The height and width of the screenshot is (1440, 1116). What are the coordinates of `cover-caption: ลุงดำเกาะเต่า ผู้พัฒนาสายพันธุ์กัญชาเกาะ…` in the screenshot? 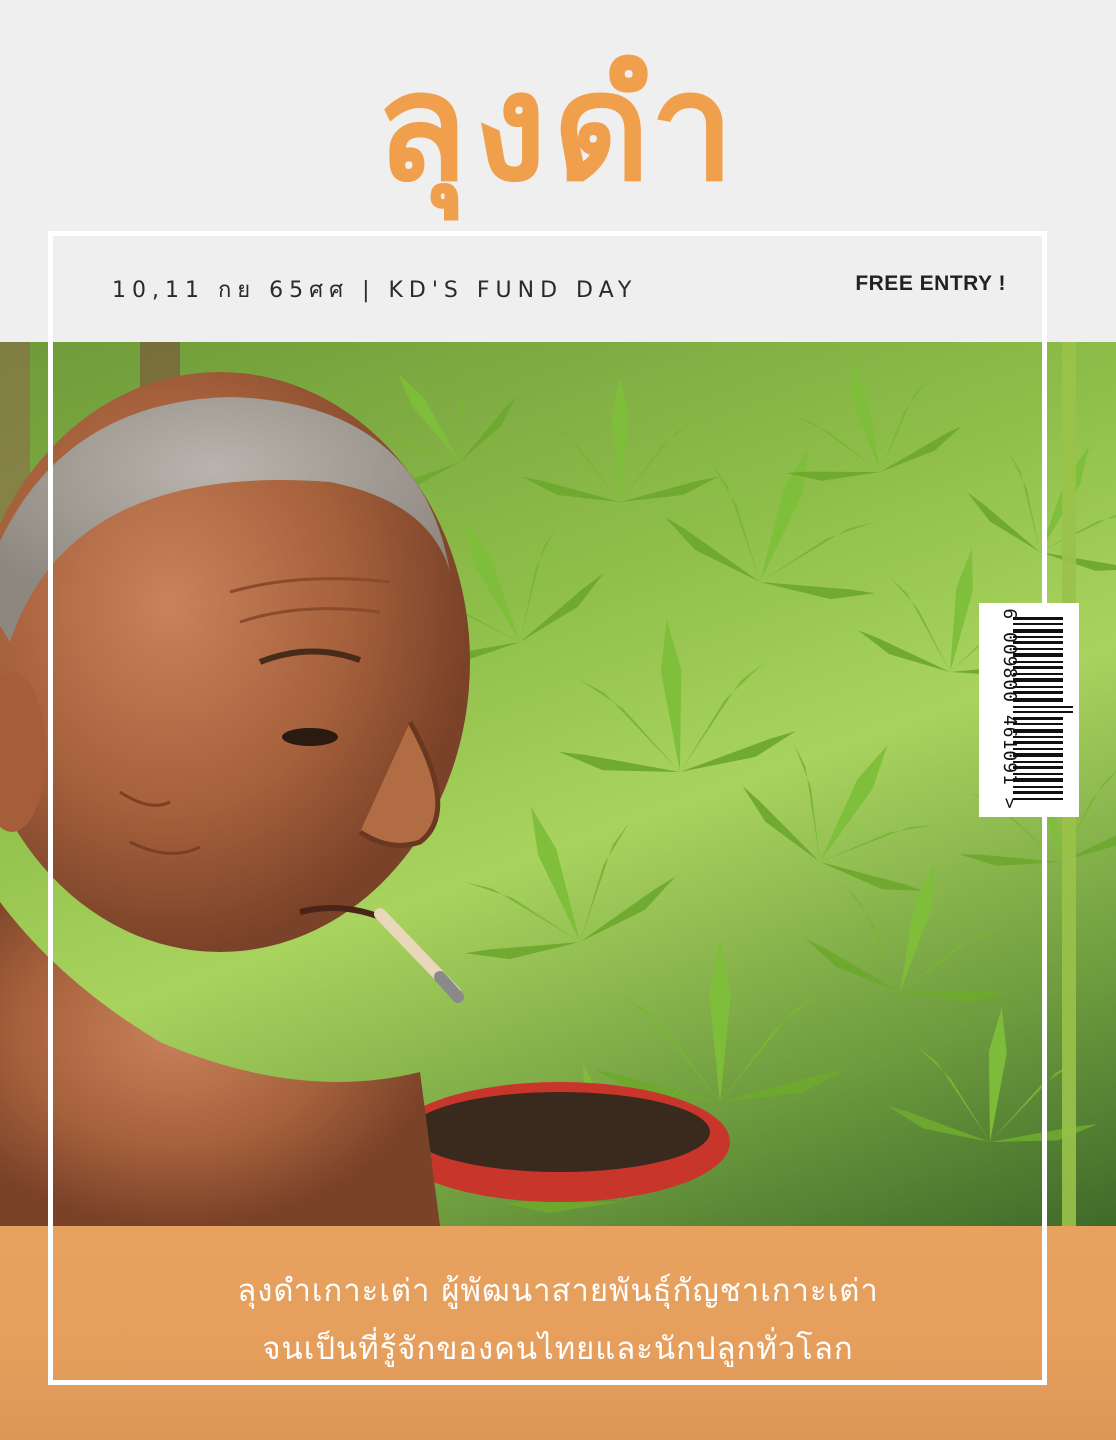 It's located at (558, 1320).